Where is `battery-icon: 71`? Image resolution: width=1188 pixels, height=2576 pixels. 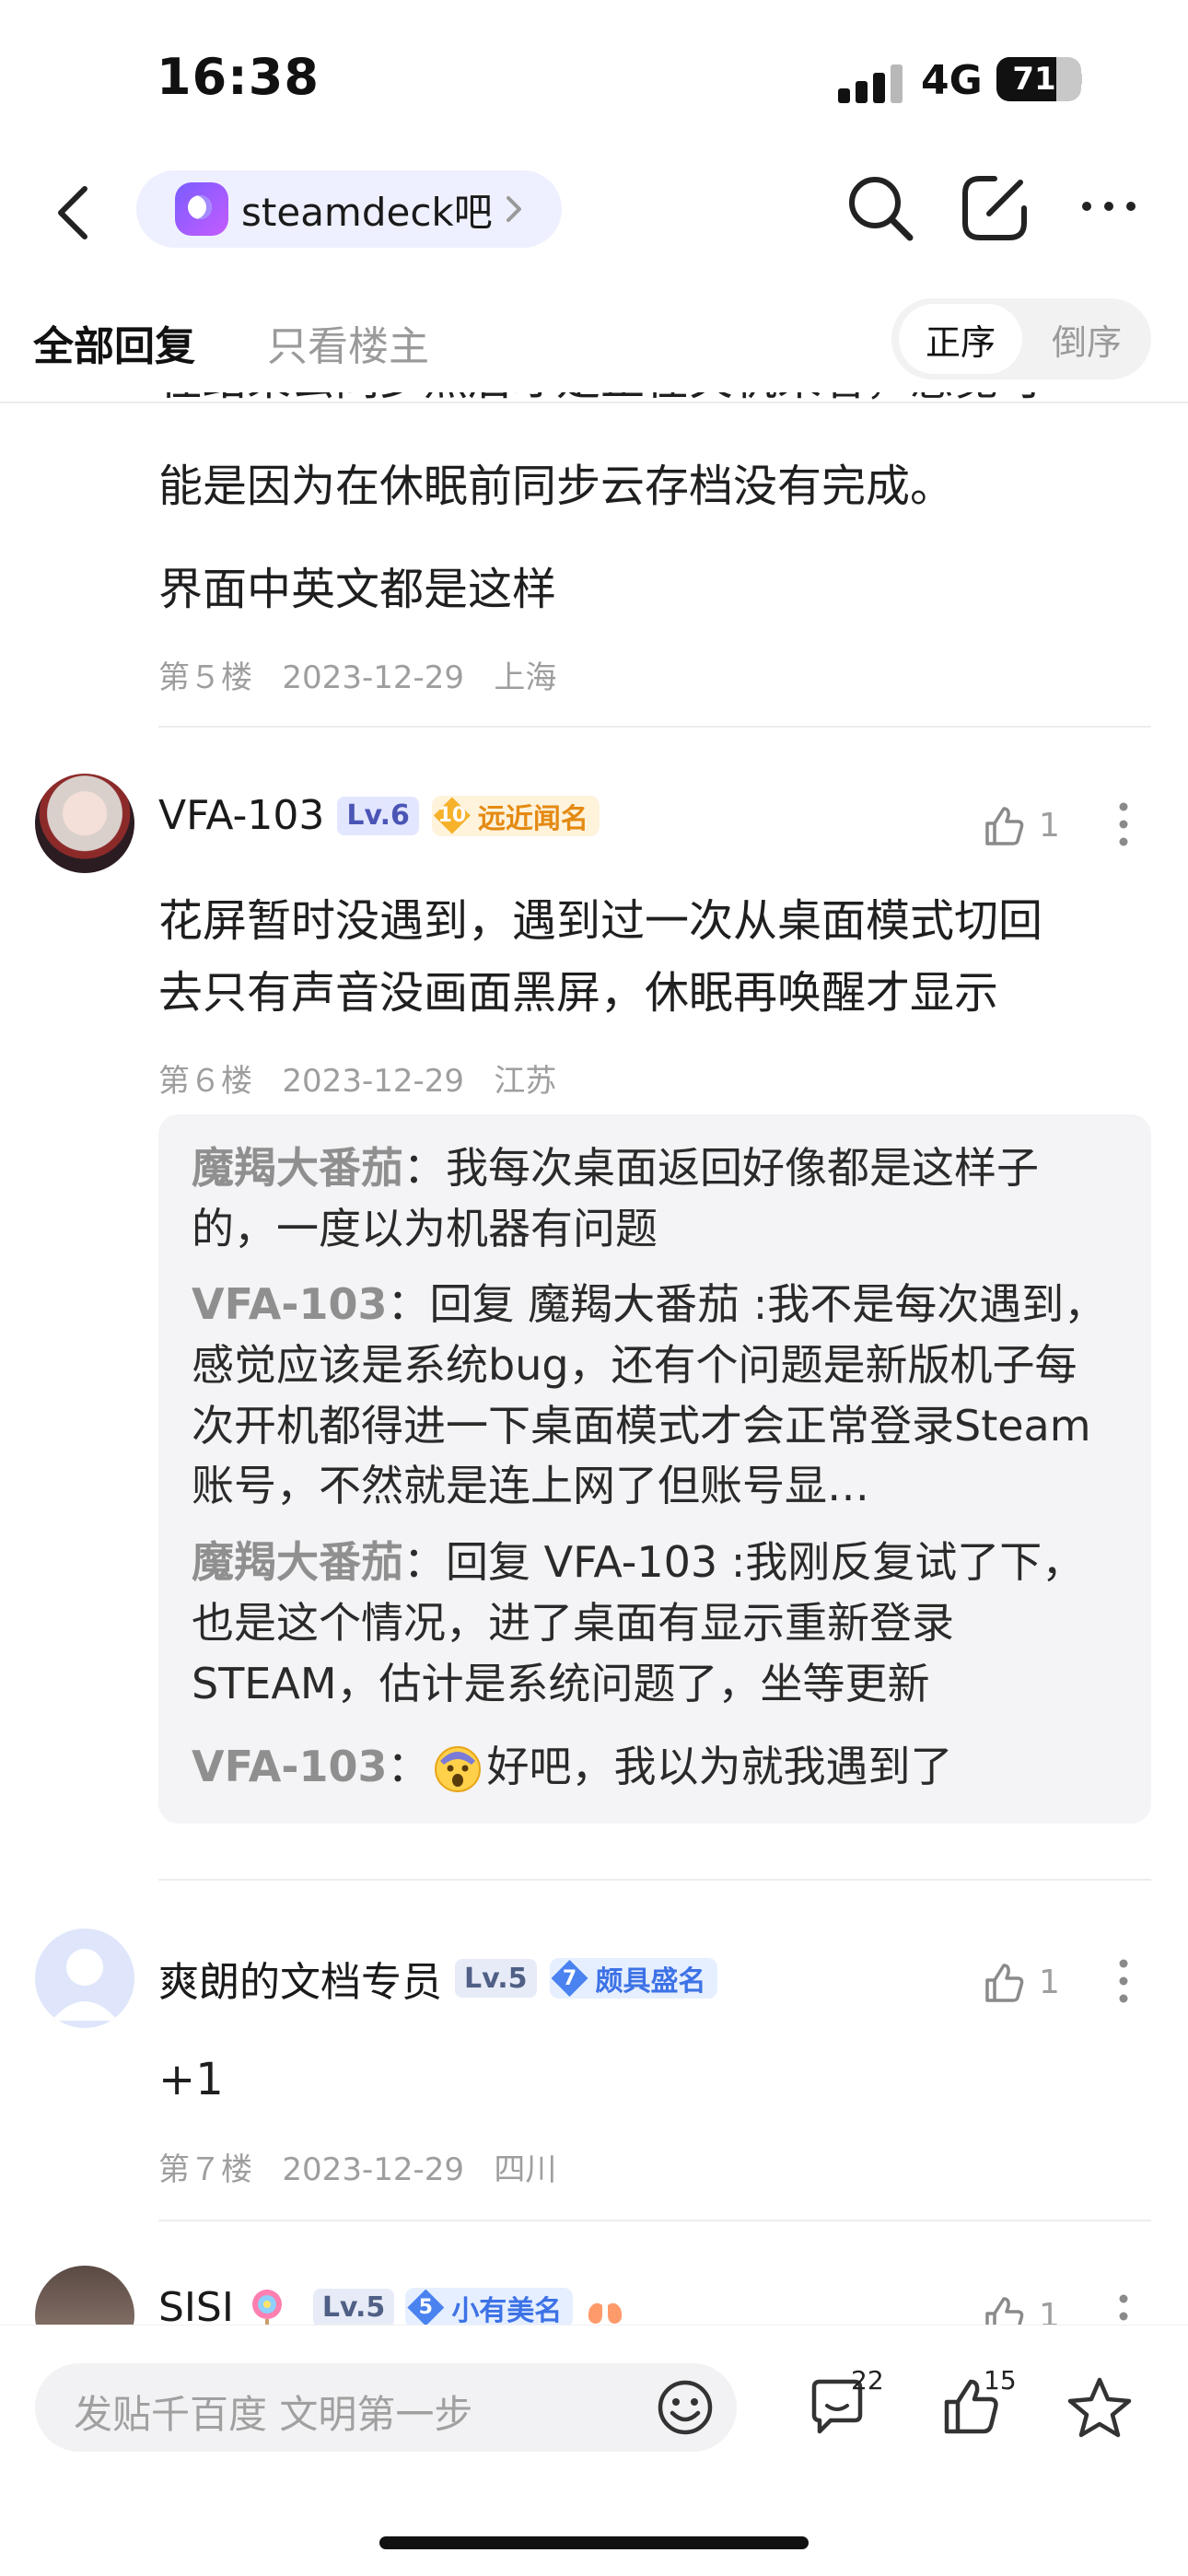
battery-icon: 71 is located at coordinates (1038, 79).